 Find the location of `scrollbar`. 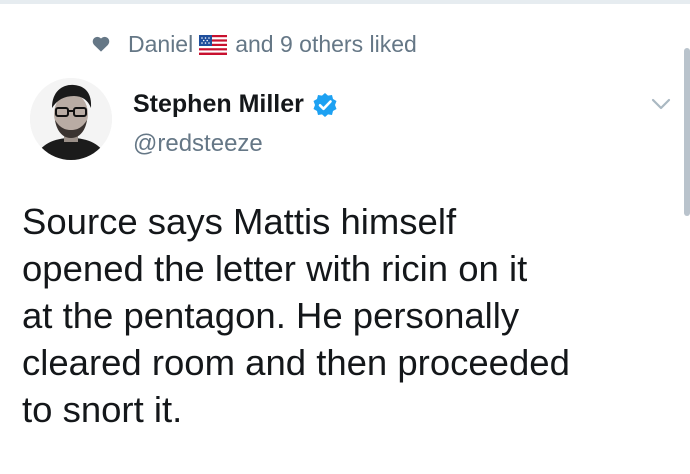

scrollbar is located at coordinates (687, 132).